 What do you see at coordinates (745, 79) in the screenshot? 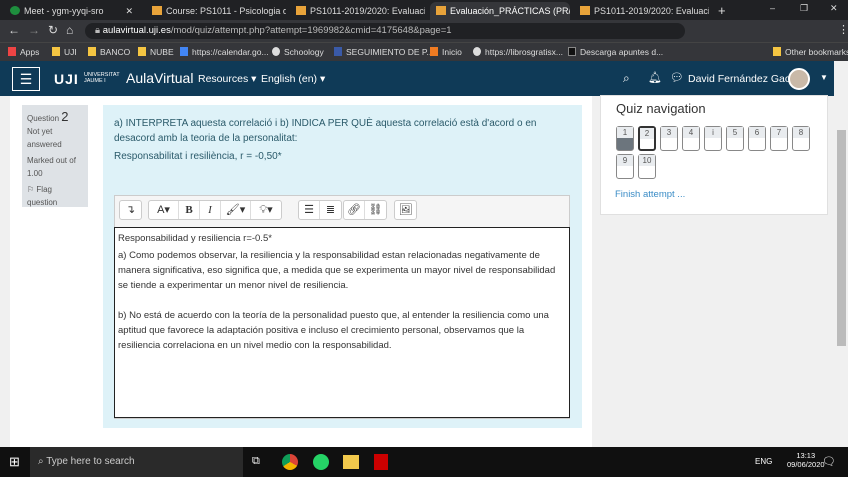
I see `user-name: David Fernández Gaona` at bounding box center [745, 79].